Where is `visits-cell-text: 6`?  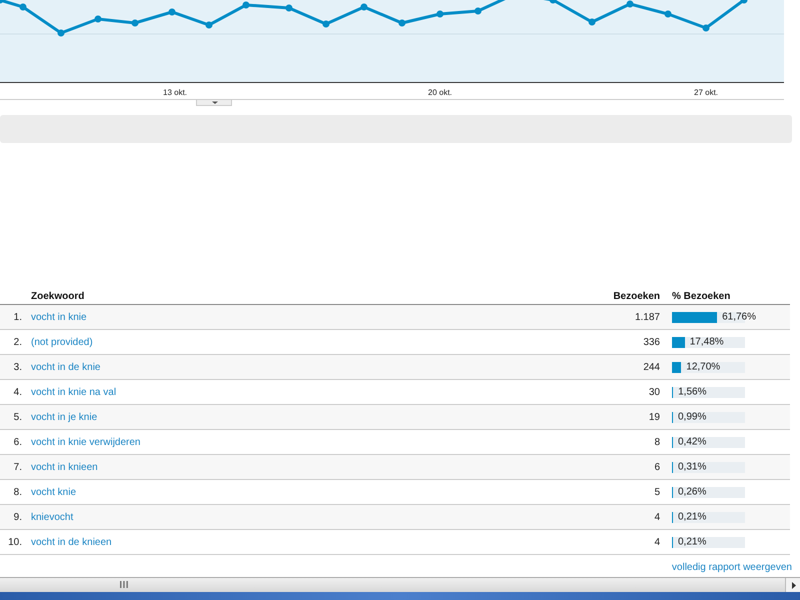 visits-cell-text: 6 is located at coordinates (656, 467).